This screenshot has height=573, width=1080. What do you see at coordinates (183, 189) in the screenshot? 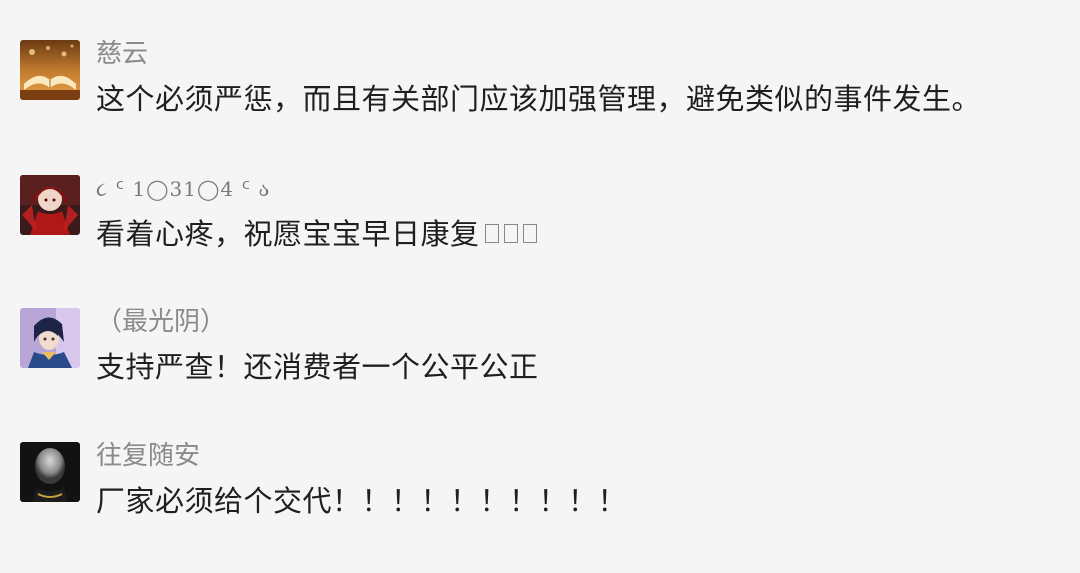
I see `comment-author: ૮ ᑦ 1◯31◯4 ᑦ ა` at bounding box center [183, 189].